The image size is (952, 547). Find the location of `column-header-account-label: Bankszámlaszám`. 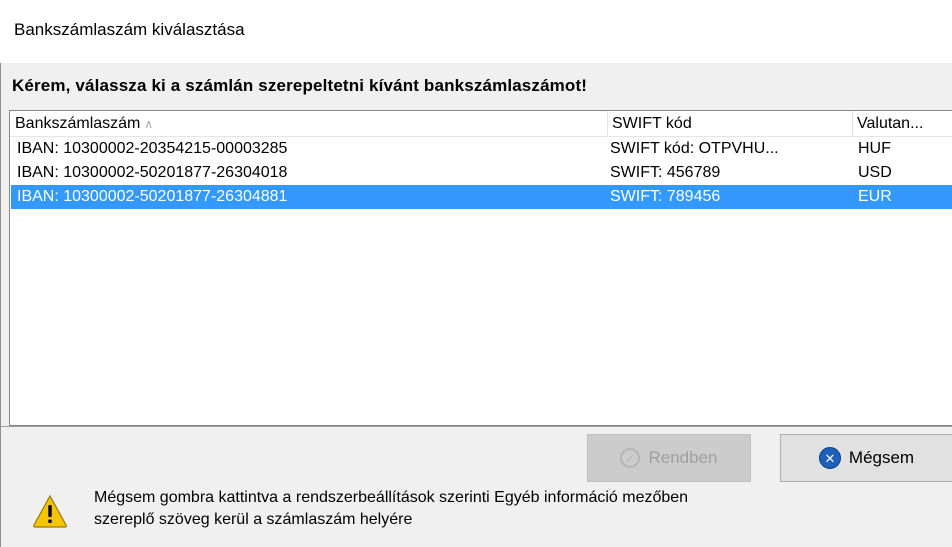

column-header-account-label: Bankszámlaszám is located at coordinates (78, 123).